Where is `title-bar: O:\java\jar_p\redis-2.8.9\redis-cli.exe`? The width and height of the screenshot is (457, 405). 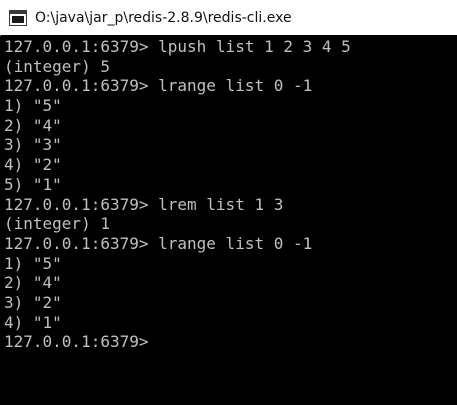
title-bar: O:\java\jar_p\redis-2.8.9\redis-cli.exe is located at coordinates (228, 17).